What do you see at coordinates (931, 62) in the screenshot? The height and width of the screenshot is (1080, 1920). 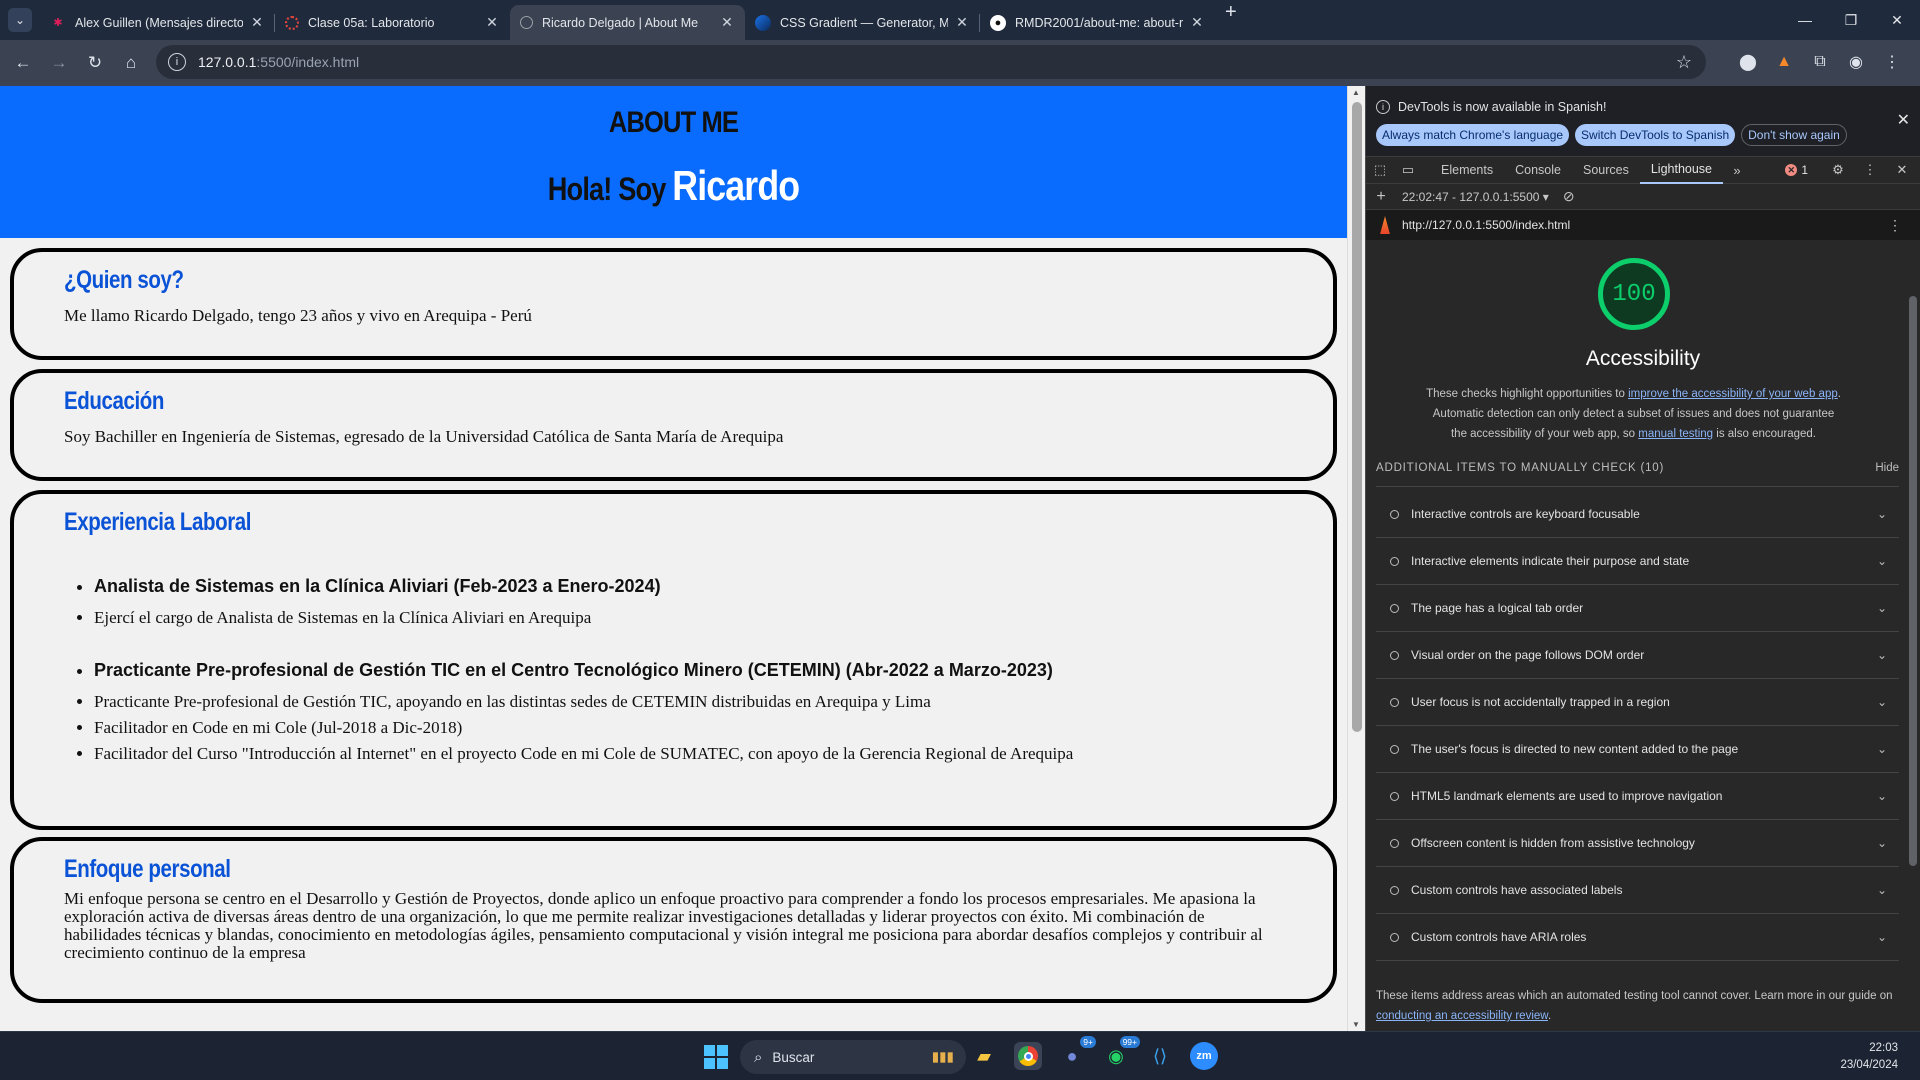 I see `address-bar: i 127.0.0.1:5500/index.html ☆` at bounding box center [931, 62].